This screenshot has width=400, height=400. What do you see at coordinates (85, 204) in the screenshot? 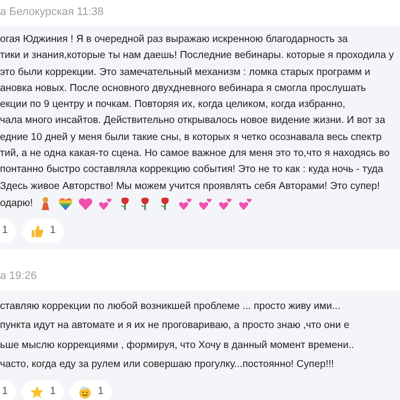
I see `heart-icon` at bounding box center [85, 204].